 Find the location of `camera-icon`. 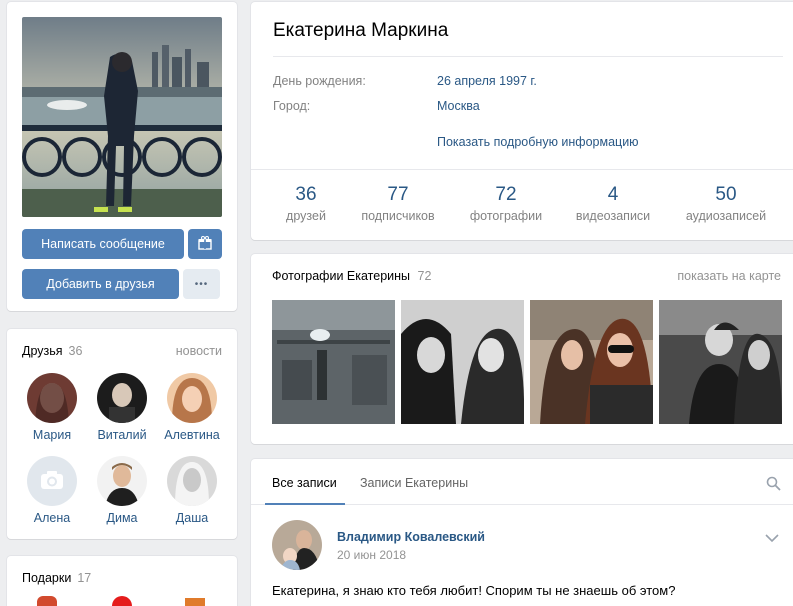

camera-icon is located at coordinates (52, 488).